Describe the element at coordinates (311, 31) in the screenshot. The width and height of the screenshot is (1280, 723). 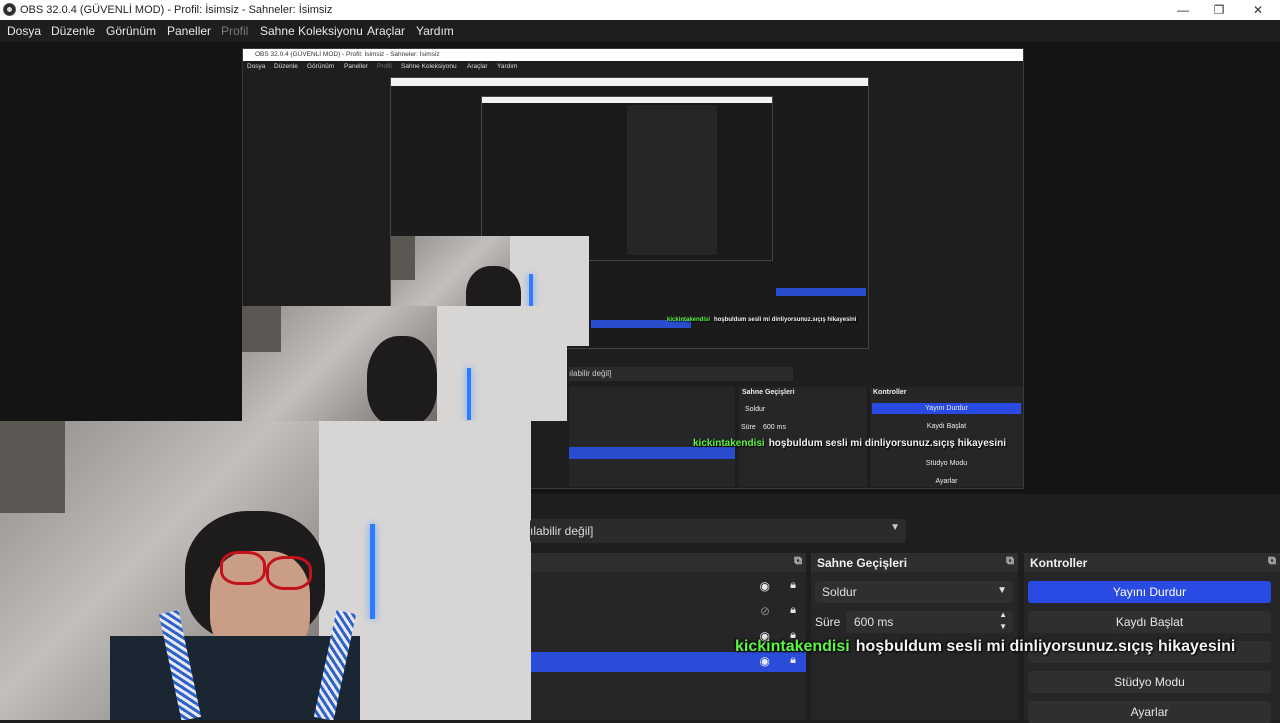
I see `menu-sahne-koleksiyonu: Sahne Koleksiyonu` at that location.